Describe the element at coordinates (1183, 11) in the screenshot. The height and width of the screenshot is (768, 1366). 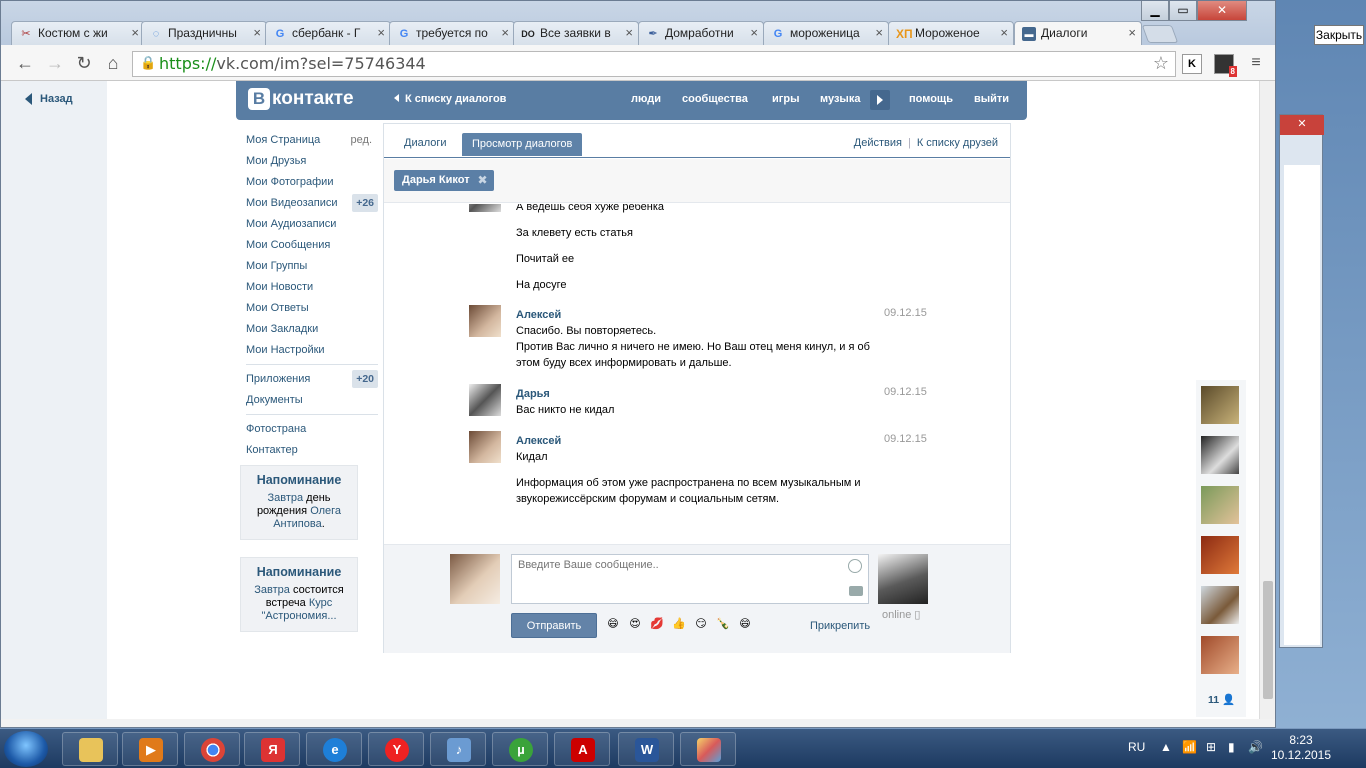
I see `restore-button: ▭` at that location.